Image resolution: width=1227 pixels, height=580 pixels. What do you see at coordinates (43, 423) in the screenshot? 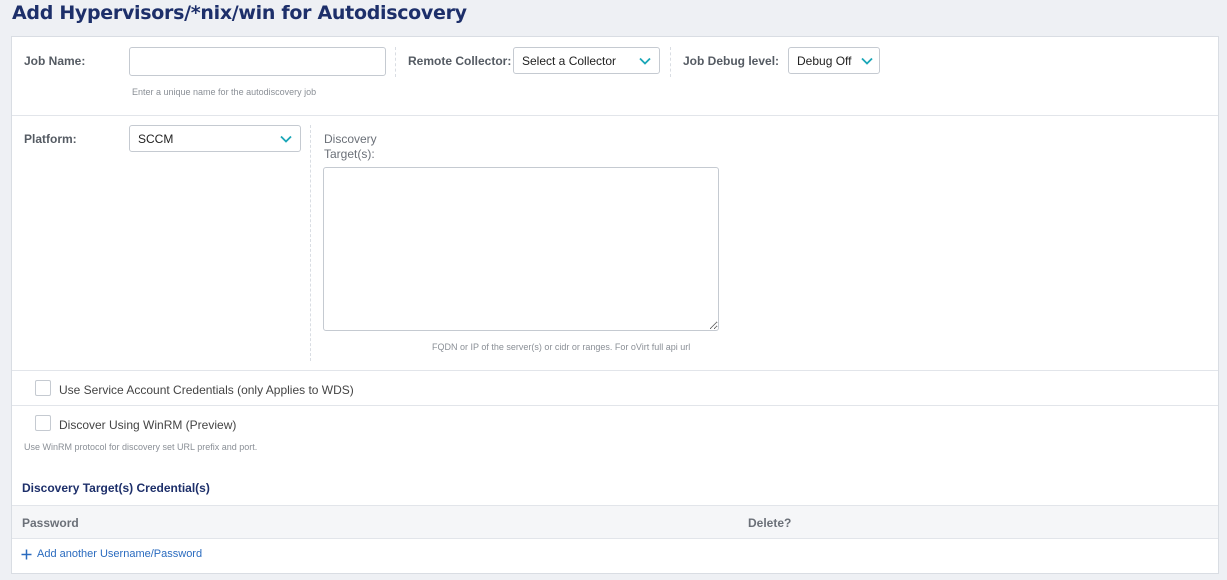
I see `winrm-checkbox` at bounding box center [43, 423].